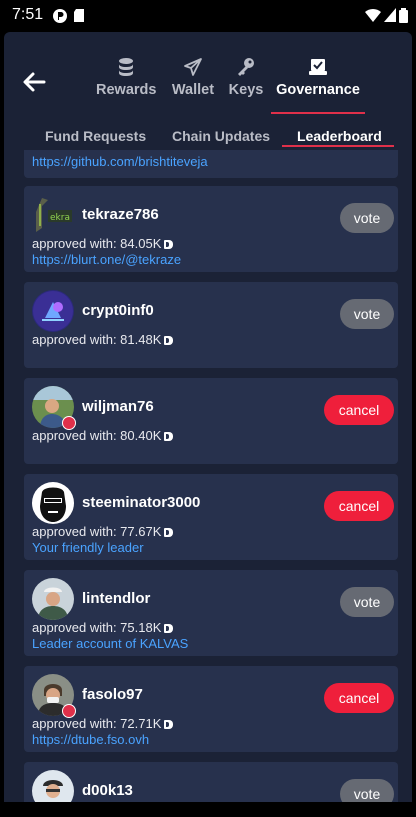 This screenshot has width=416, height=817. Describe the element at coordinates (95, 136) in the screenshot. I see `subtab-fund-requests: Fund Requests` at that location.